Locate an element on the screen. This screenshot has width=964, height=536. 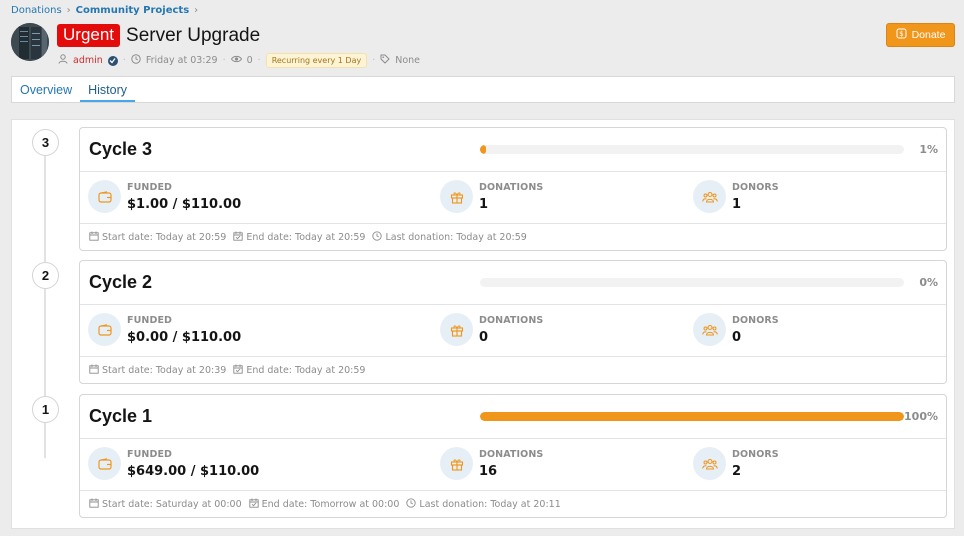
verified-icon is located at coordinates (112, 60).